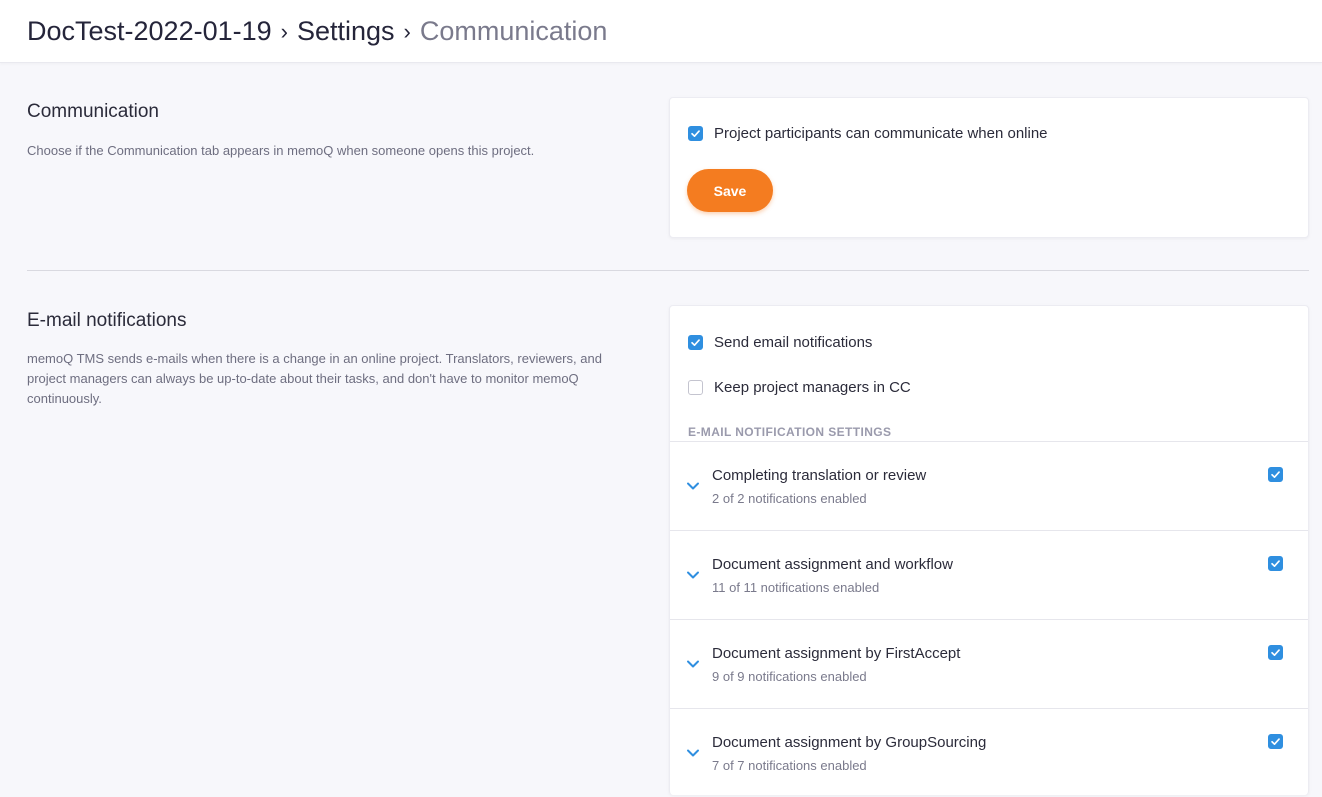 Image resolution: width=1322 pixels, height=797 pixels. What do you see at coordinates (668, 270) in the screenshot?
I see `section-divider` at bounding box center [668, 270].